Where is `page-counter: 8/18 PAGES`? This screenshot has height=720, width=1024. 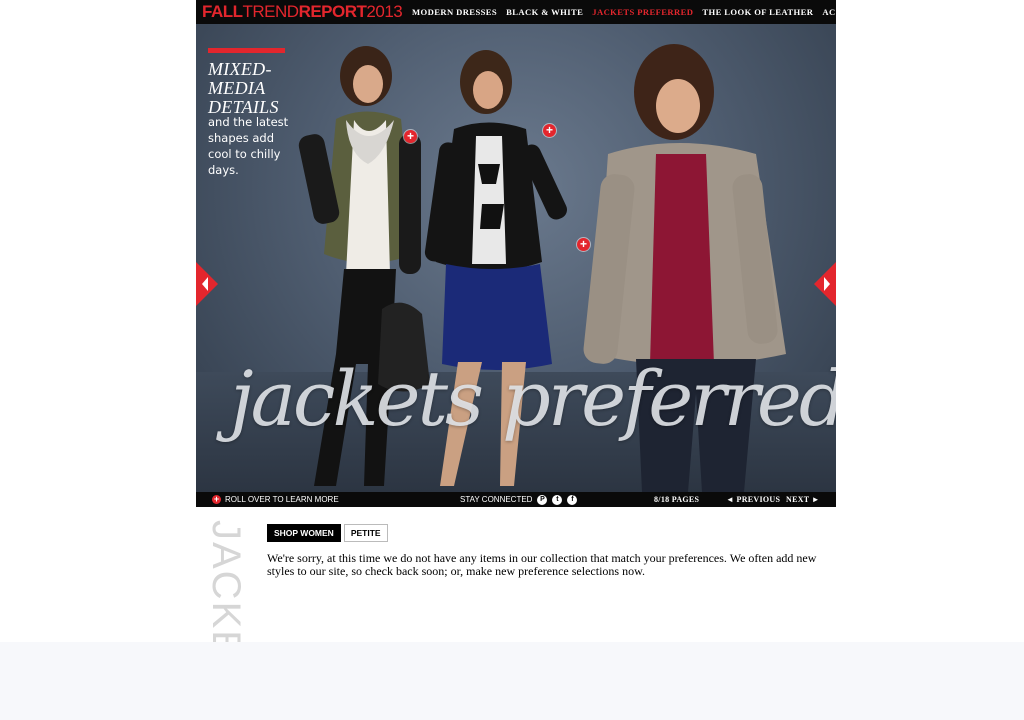 page-counter: 8/18 PAGES is located at coordinates (677, 499).